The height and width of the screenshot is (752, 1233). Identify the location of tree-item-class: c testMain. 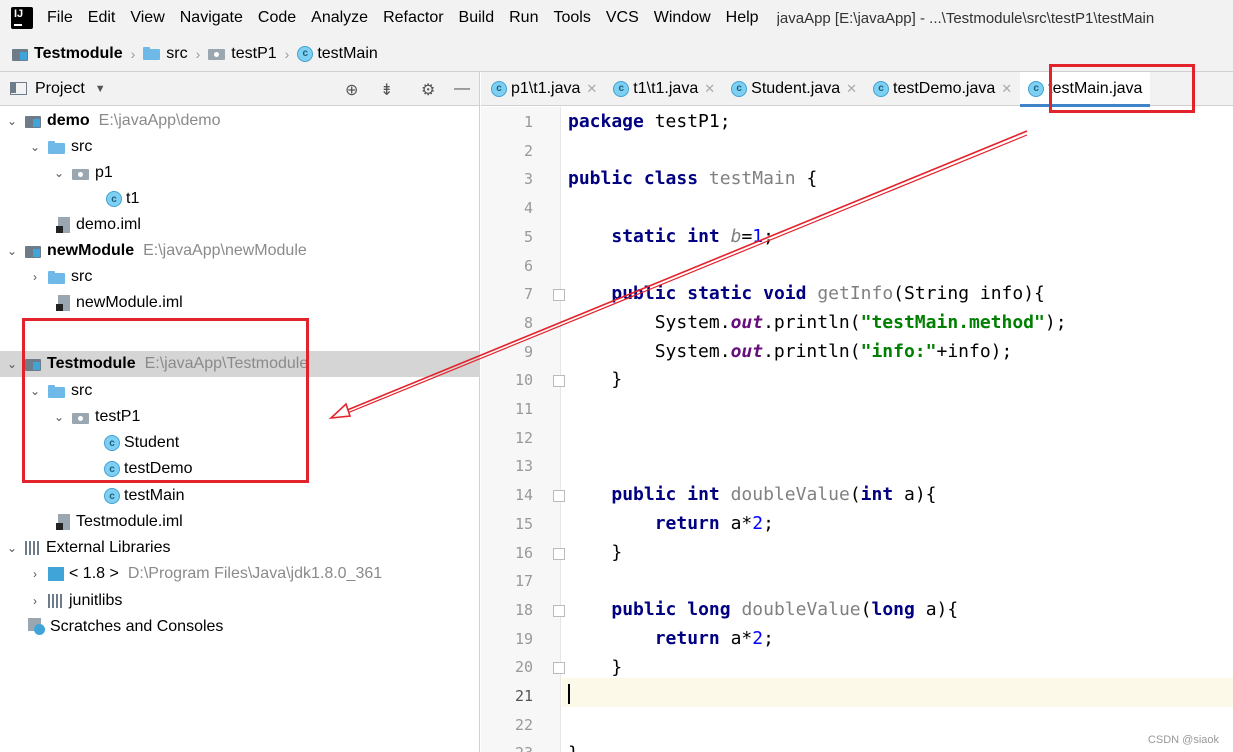
(240, 496).